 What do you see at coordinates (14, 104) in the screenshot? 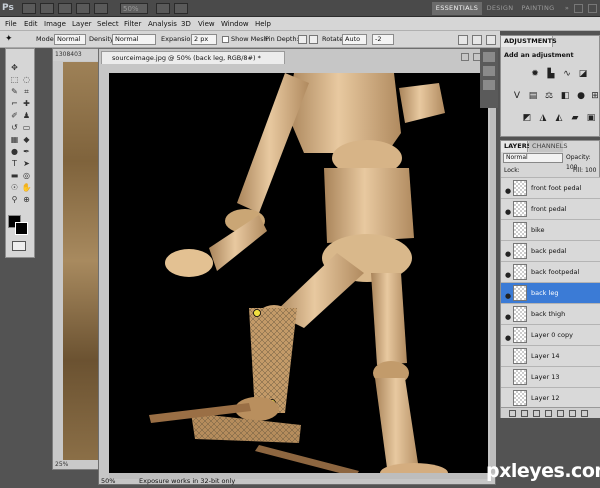
I see `eyedropper-icon: ⌐` at bounding box center [14, 104].